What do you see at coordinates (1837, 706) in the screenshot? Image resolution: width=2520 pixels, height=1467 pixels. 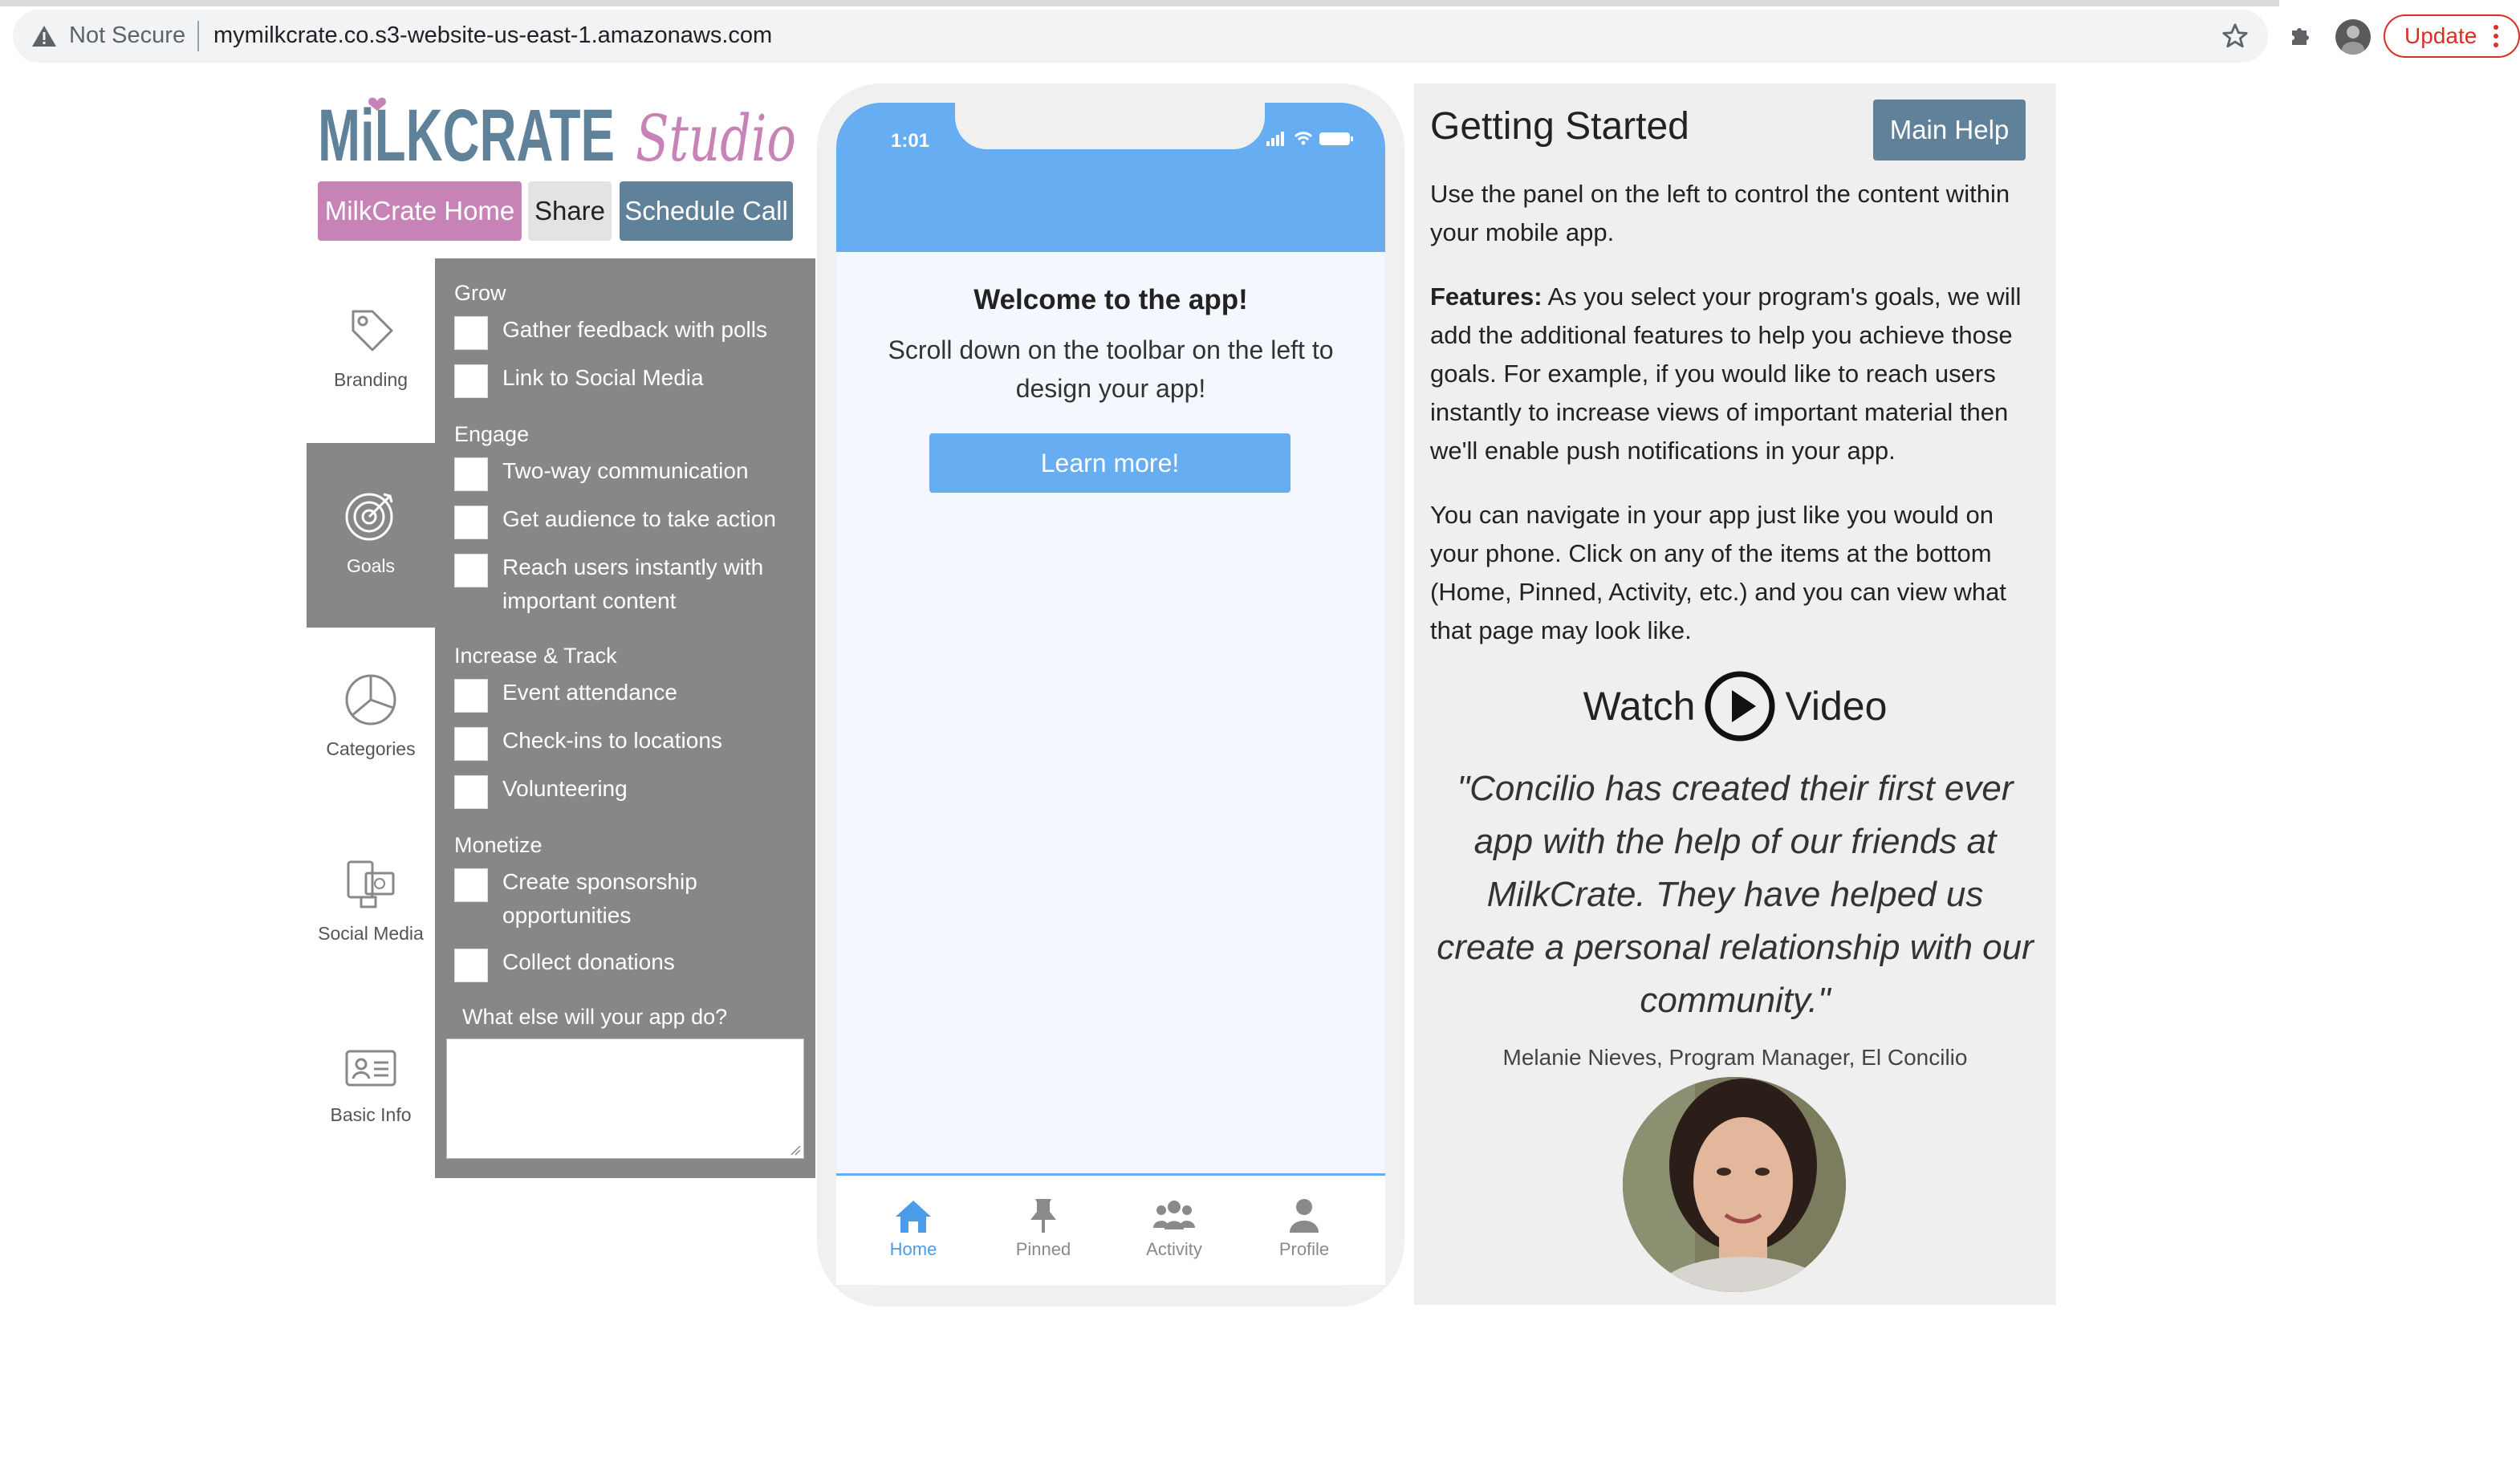 I see `video-label: Video` at bounding box center [1837, 706].